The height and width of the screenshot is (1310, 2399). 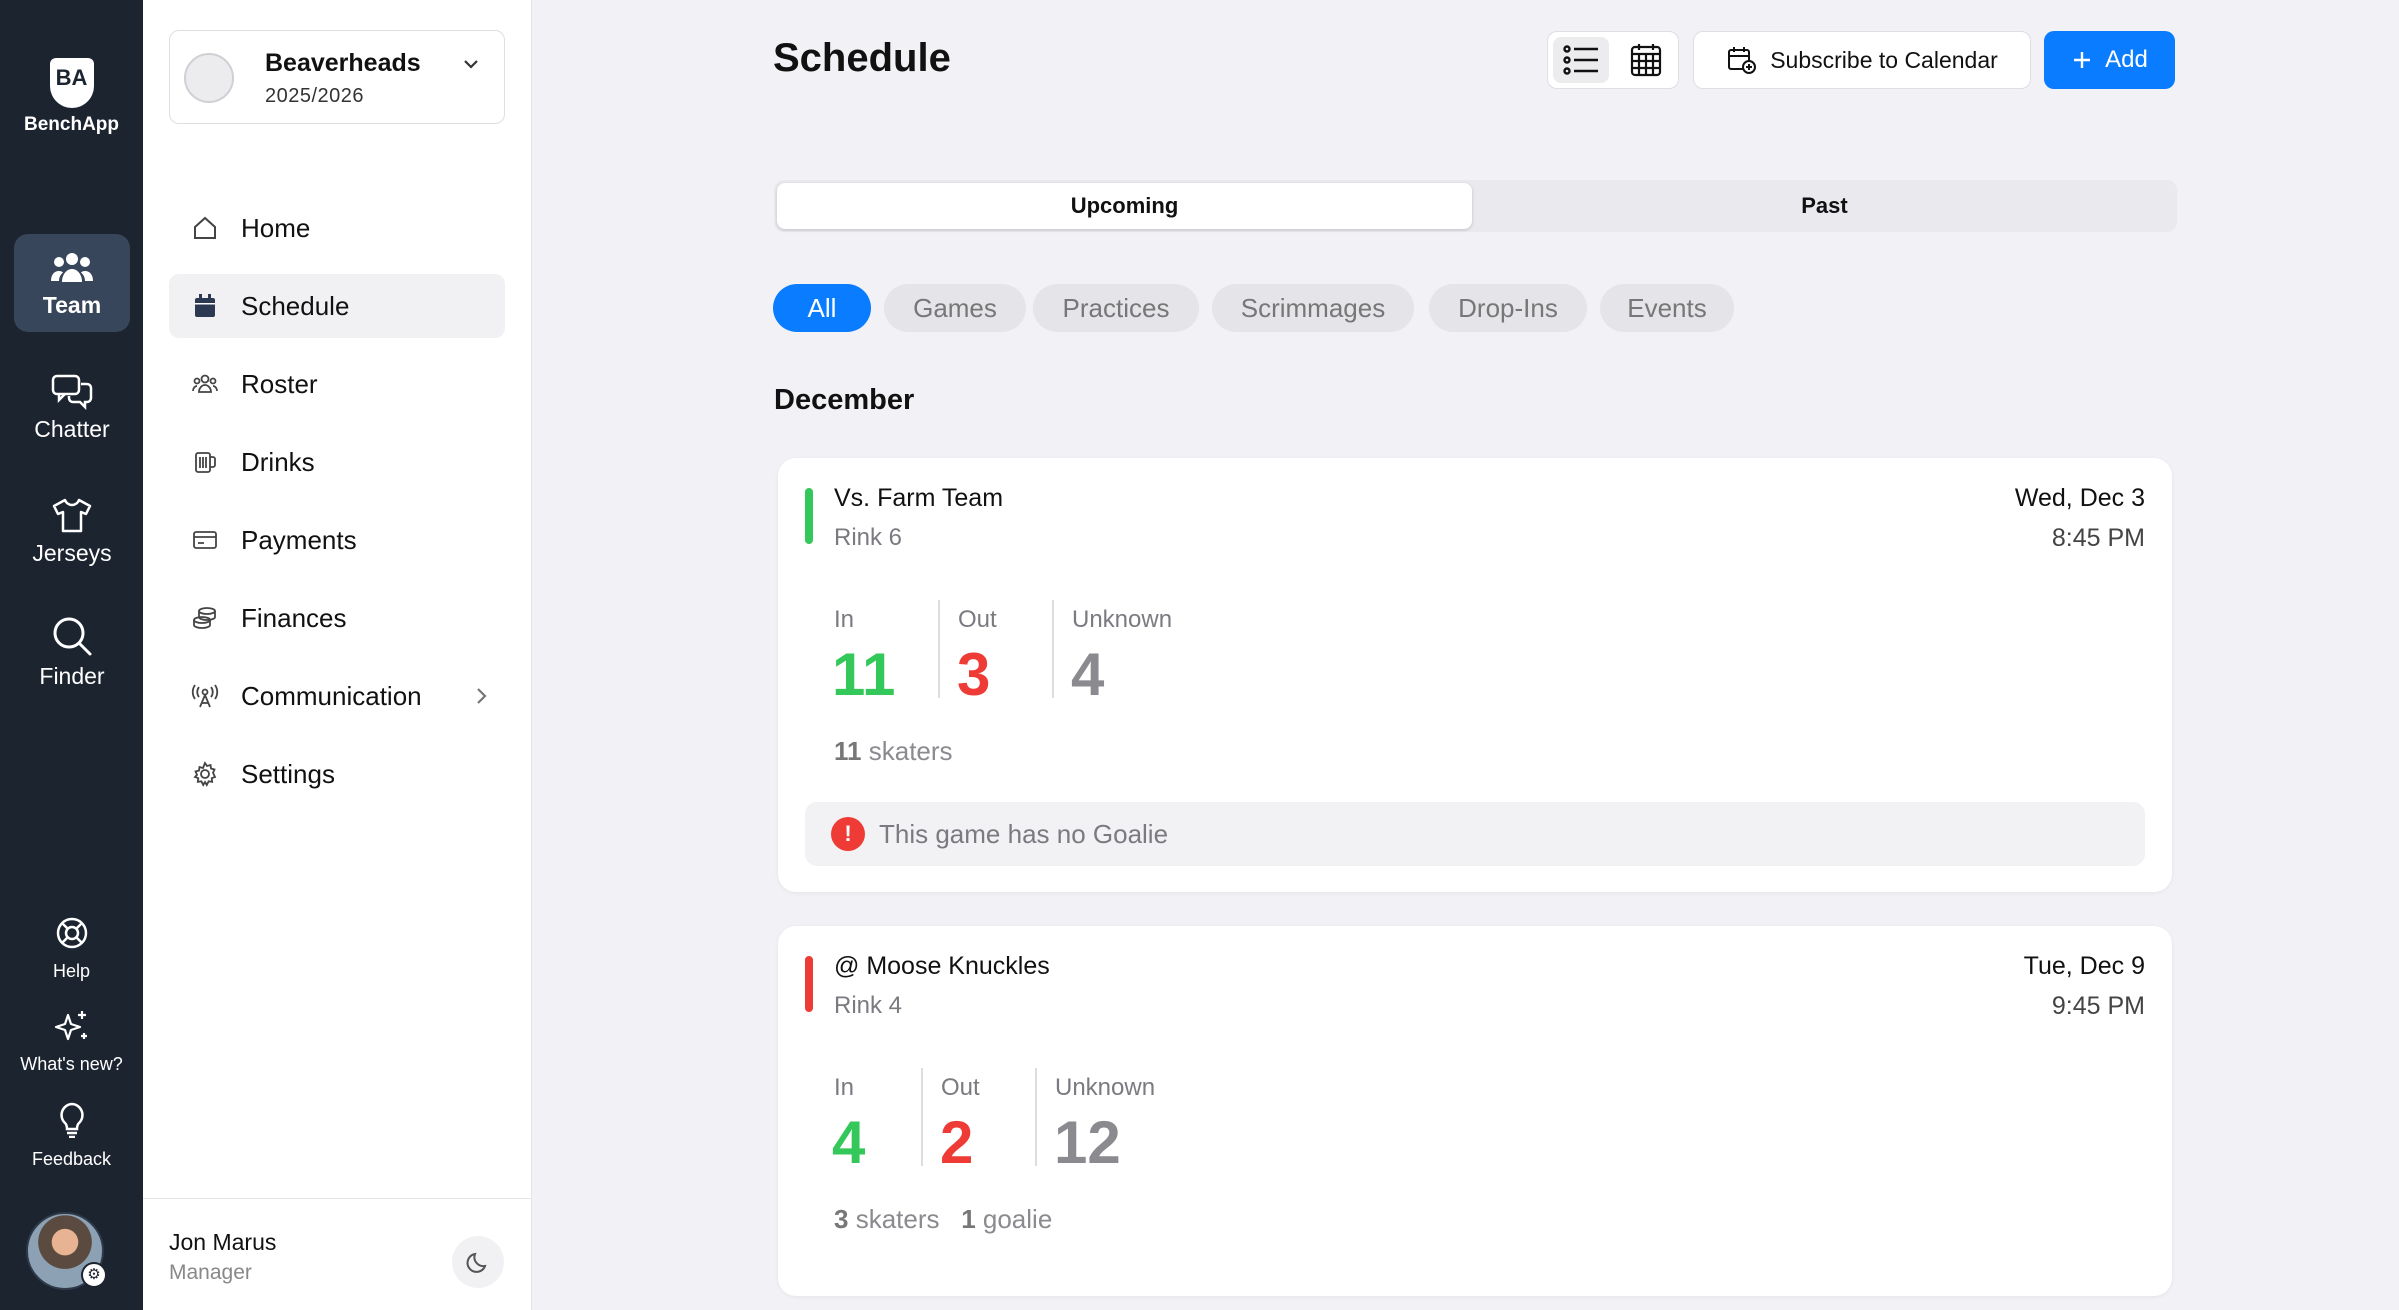 I want to click on roster-summary: 3 skaters 1 goalie, so click(x=943, y=1219).